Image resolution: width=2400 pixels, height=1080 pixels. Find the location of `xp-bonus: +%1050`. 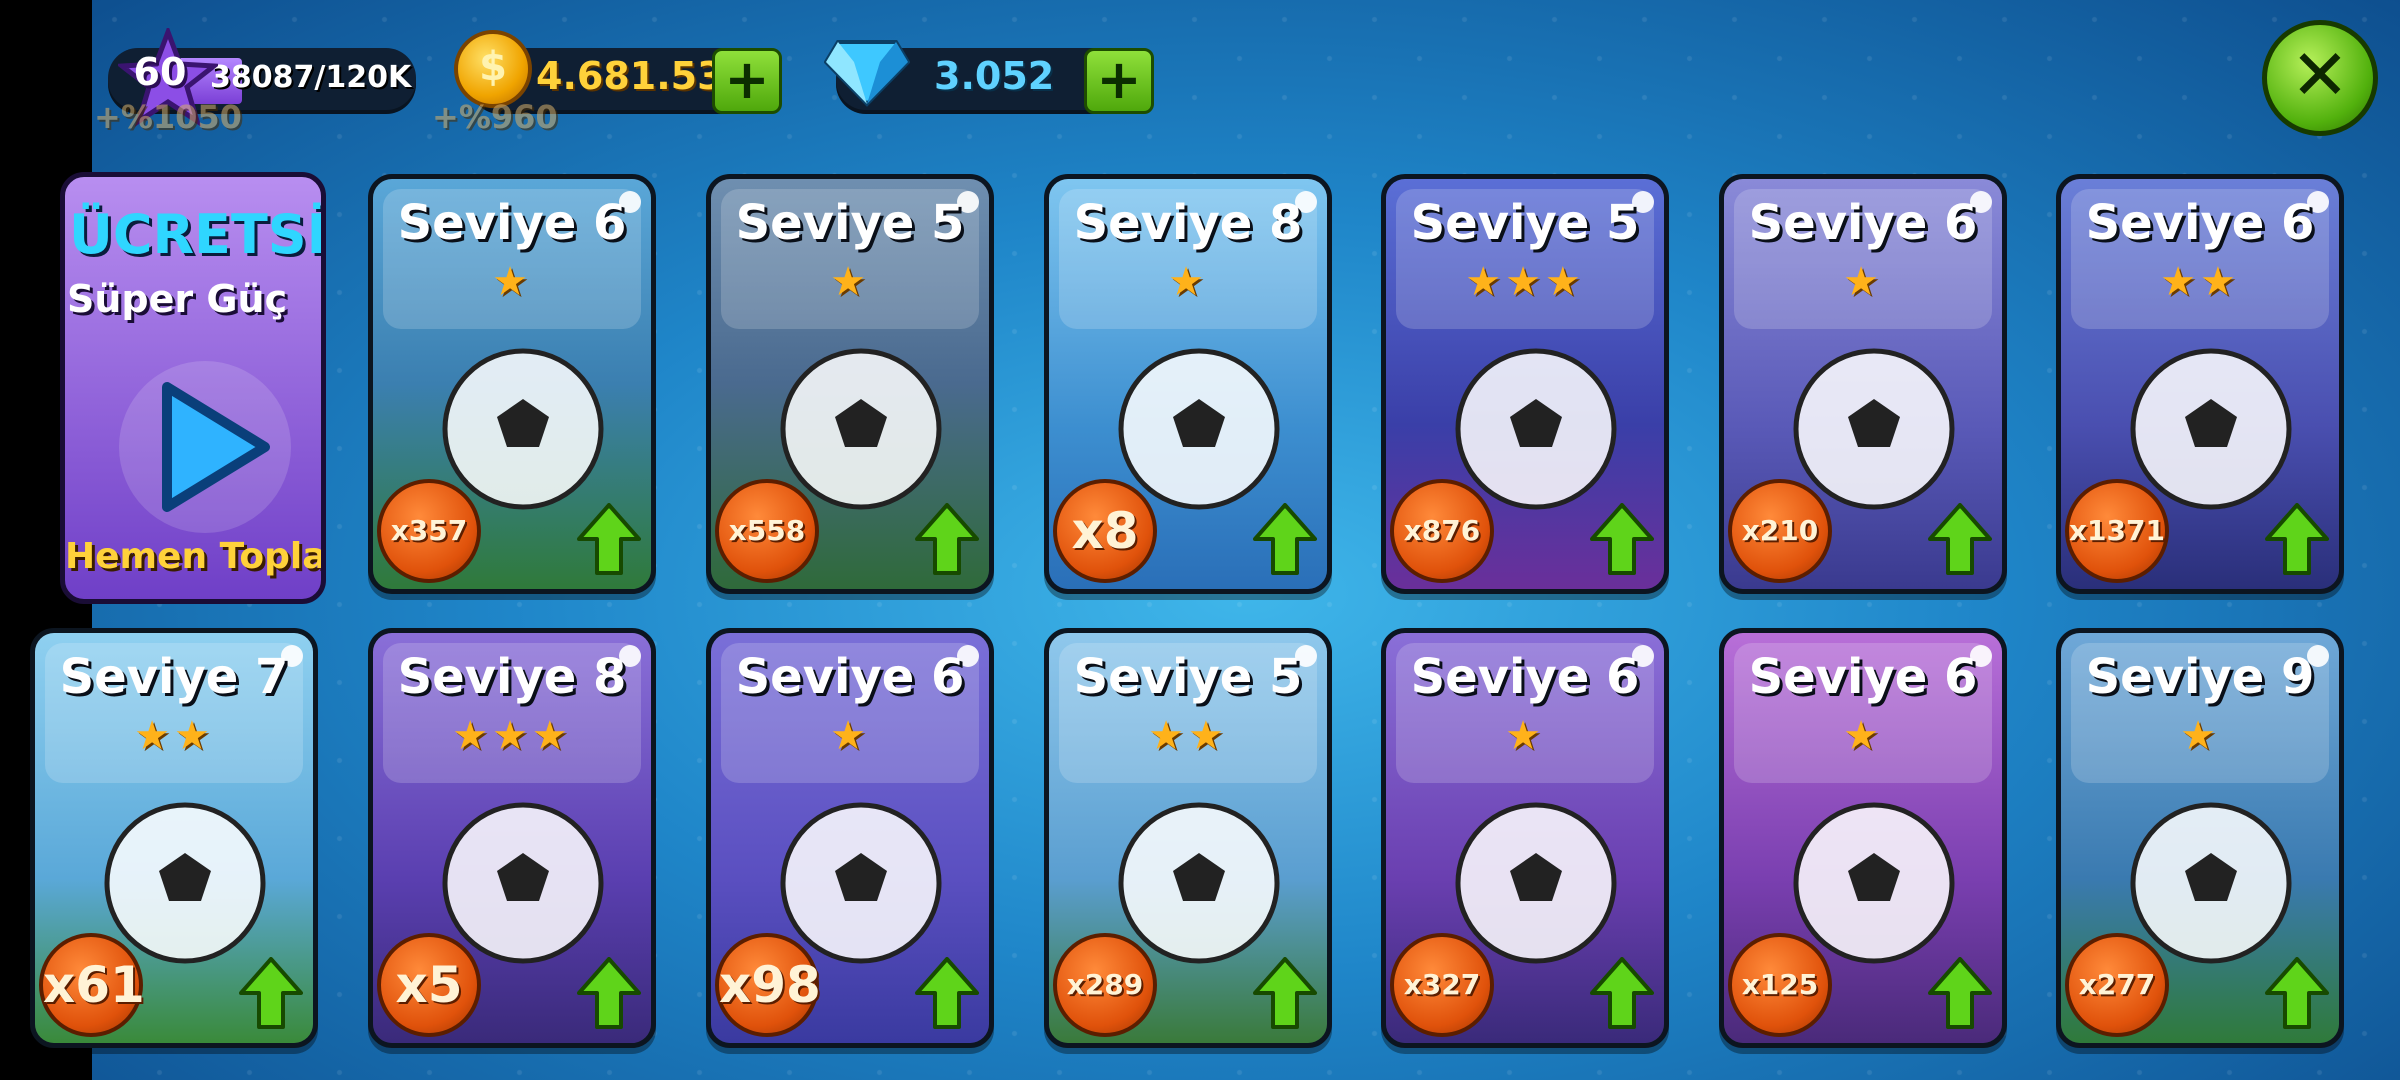

xp-bonus: +%1050 is located at coordinates (168, 117).